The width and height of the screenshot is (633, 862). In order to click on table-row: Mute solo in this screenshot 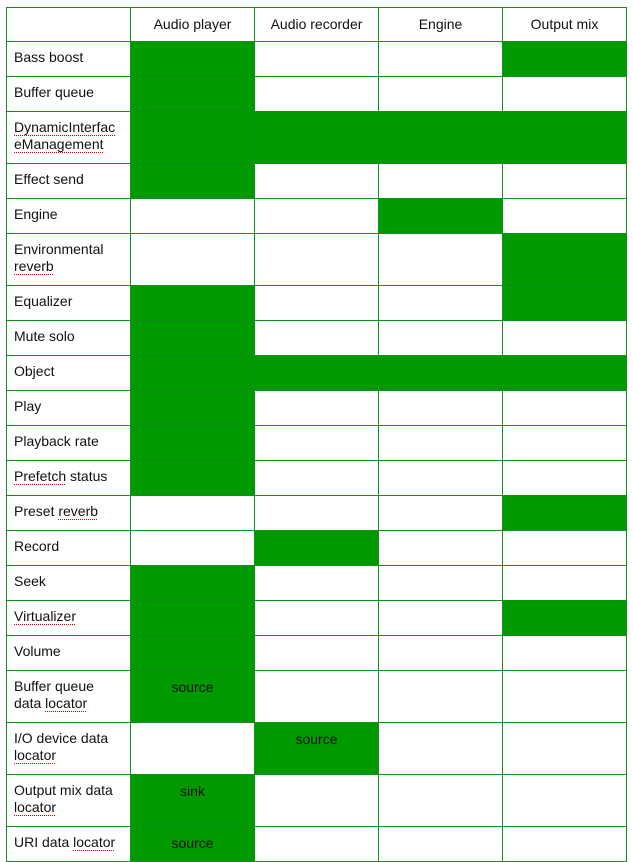, I will do `click(316, 338)`.